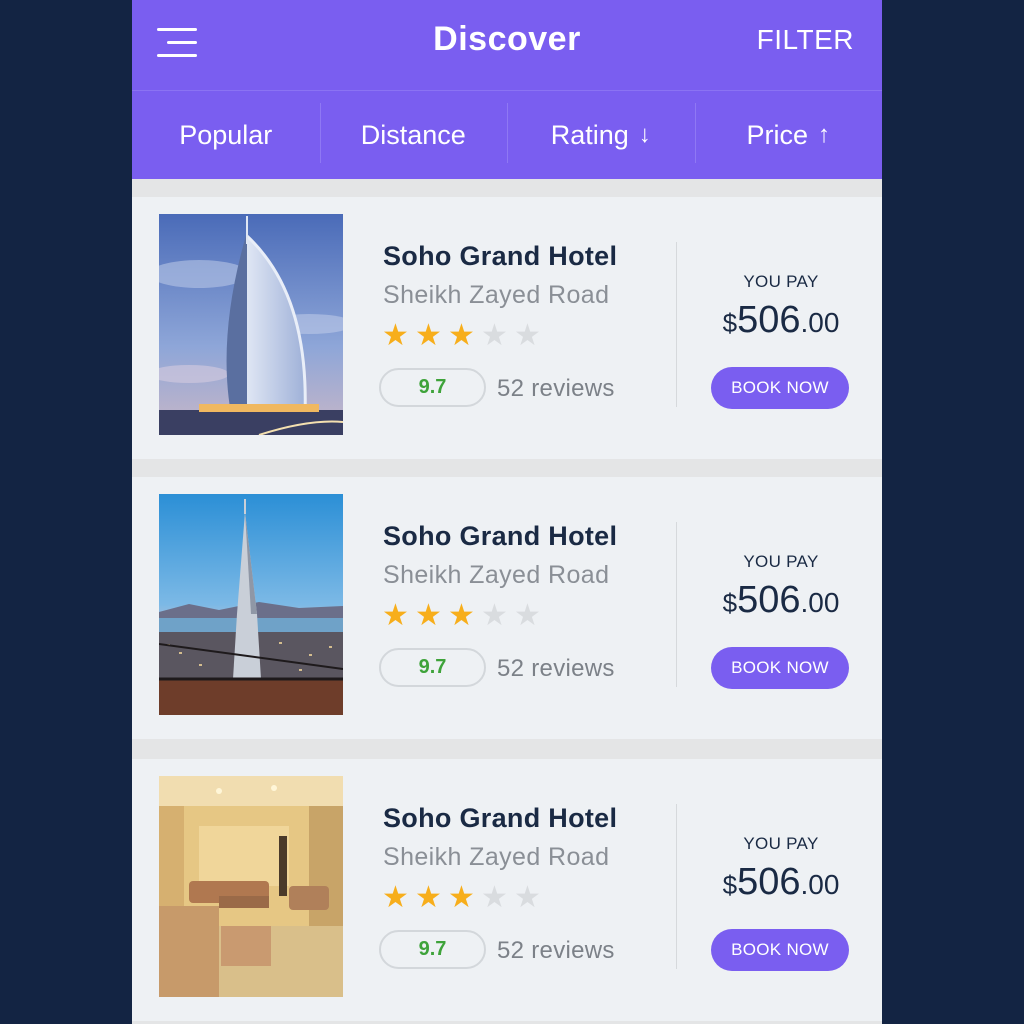  What do you see at coordinates (777, 134) in the screenshot?
I see `sort-tab-label: Price` at bounding box center [777, 134].